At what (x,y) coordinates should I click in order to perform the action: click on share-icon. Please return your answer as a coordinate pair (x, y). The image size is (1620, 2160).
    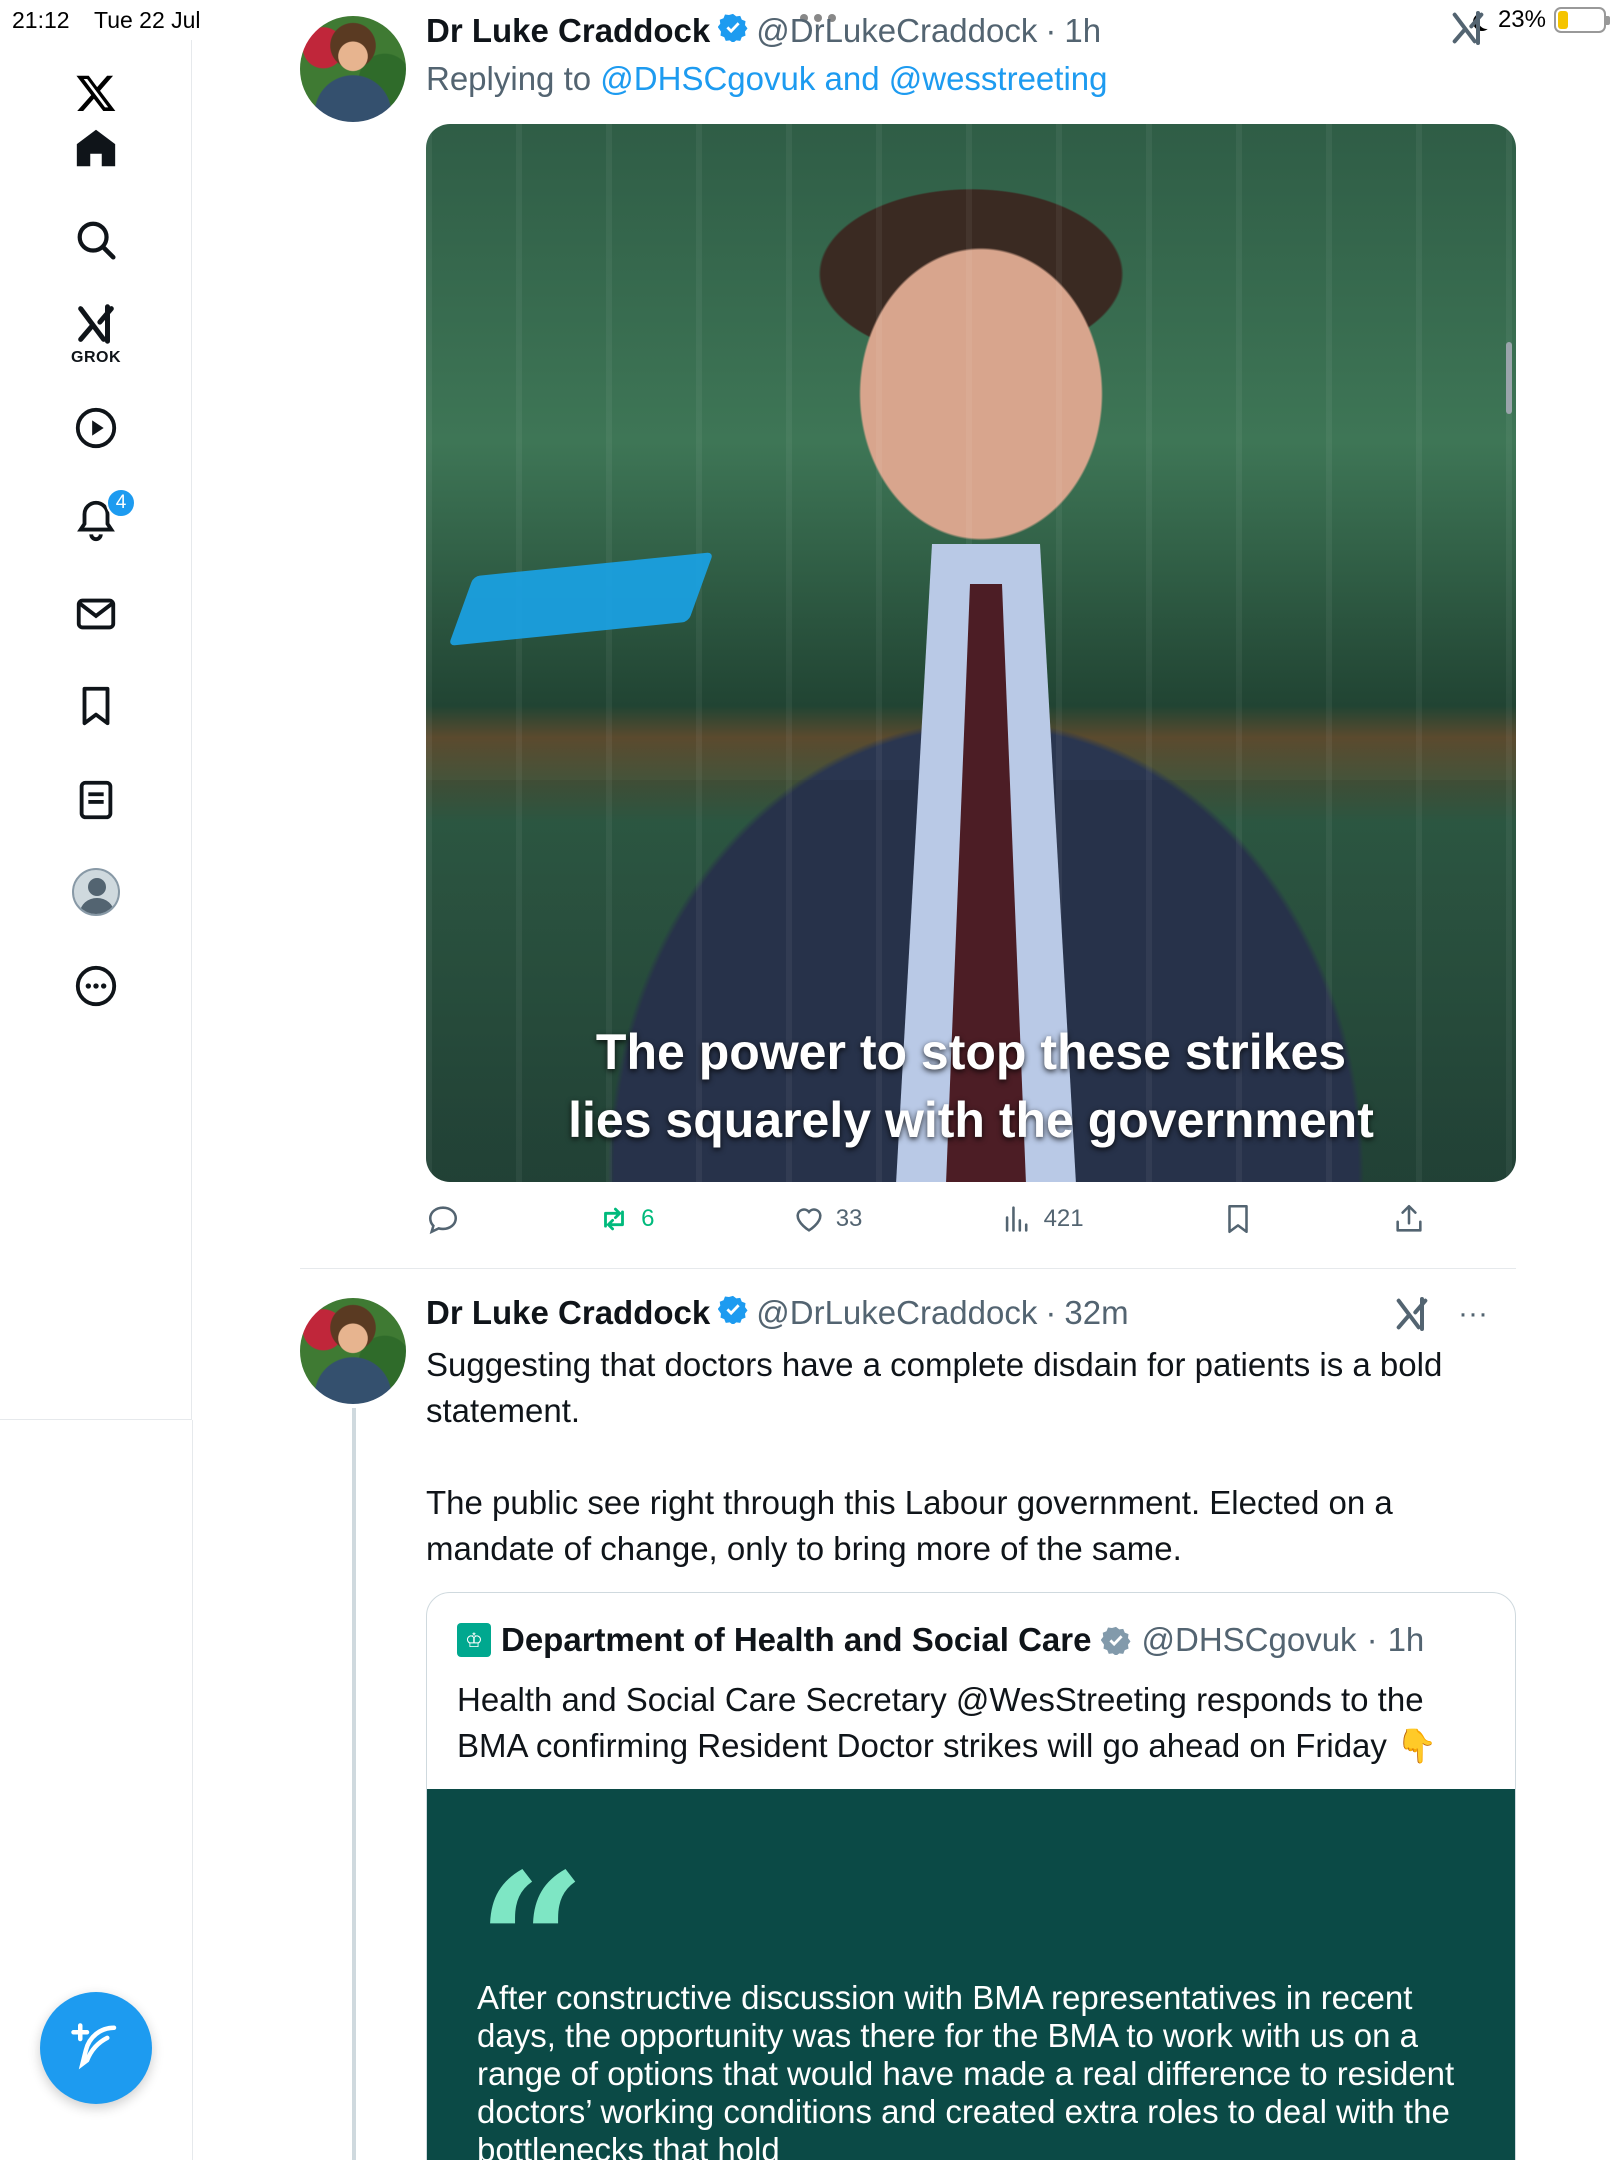
    Looking at the image, I should click on (1409, 1218).